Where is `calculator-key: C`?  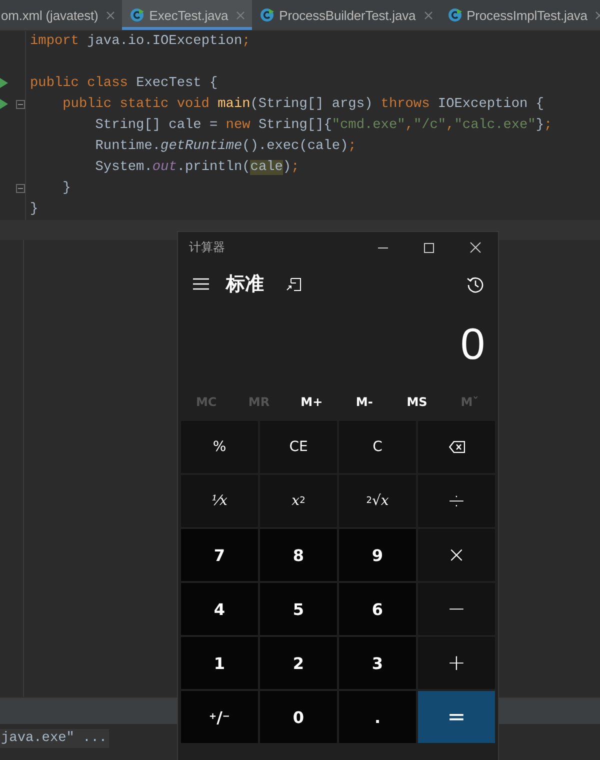 calculator-key: C is located at coordinates (377, 447).